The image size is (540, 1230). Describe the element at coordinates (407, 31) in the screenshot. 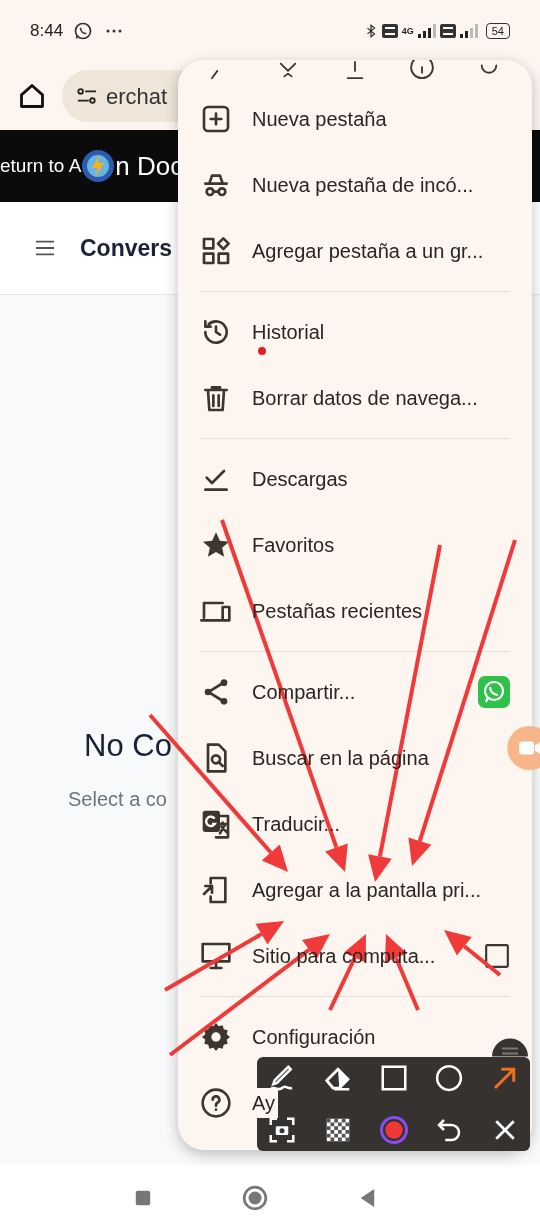

I see `network-type: 4G` at that location.